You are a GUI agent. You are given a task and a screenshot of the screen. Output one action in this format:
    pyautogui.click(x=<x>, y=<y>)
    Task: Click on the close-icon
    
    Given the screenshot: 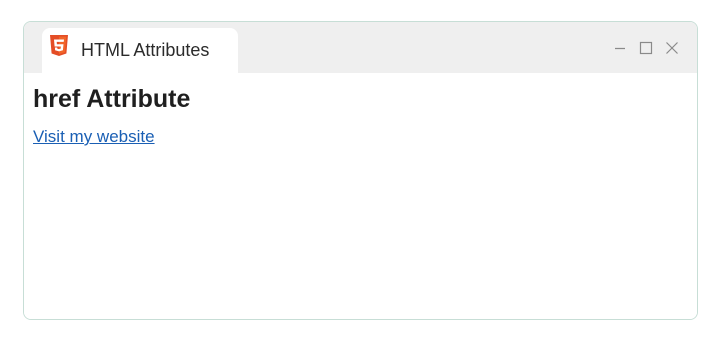 What is the action you would take?
    pyautogui.click(x=672, y=48)
    